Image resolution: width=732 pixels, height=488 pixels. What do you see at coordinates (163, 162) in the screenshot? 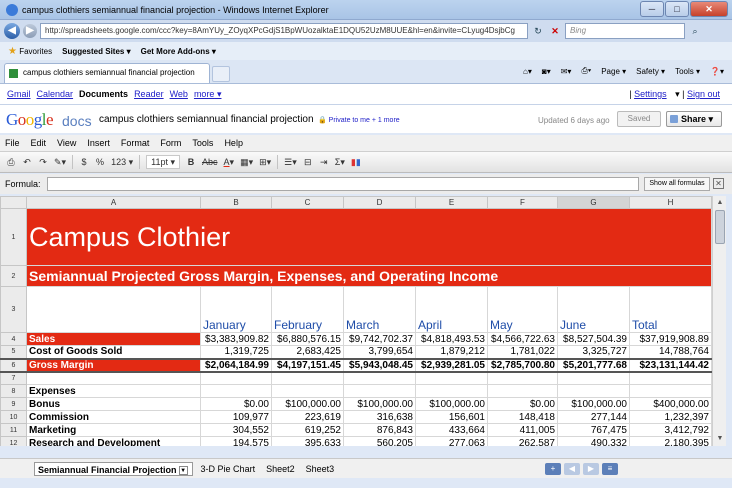
I see `font-size-dropdown: 11pt ▾` at bounding box center [163, 162].